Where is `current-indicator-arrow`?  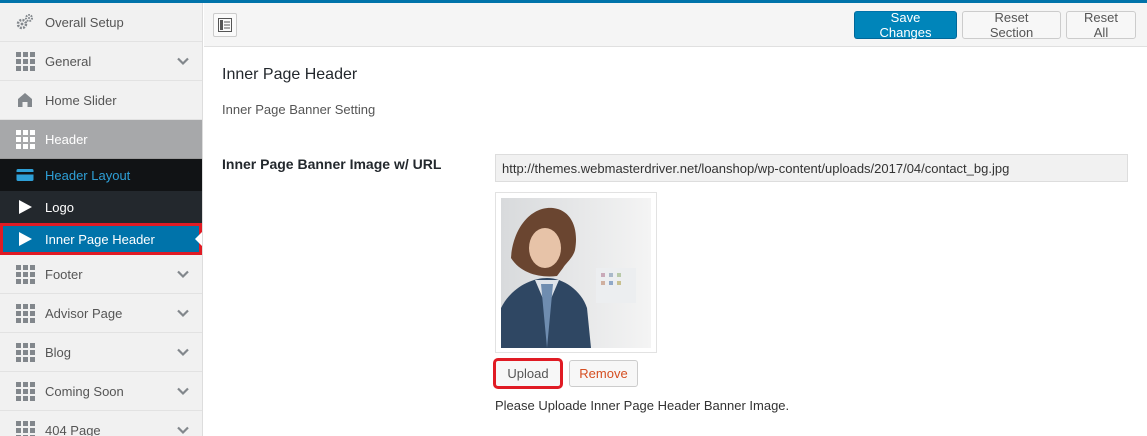 current-indicator-arrow is located at coordinates (198, 239).